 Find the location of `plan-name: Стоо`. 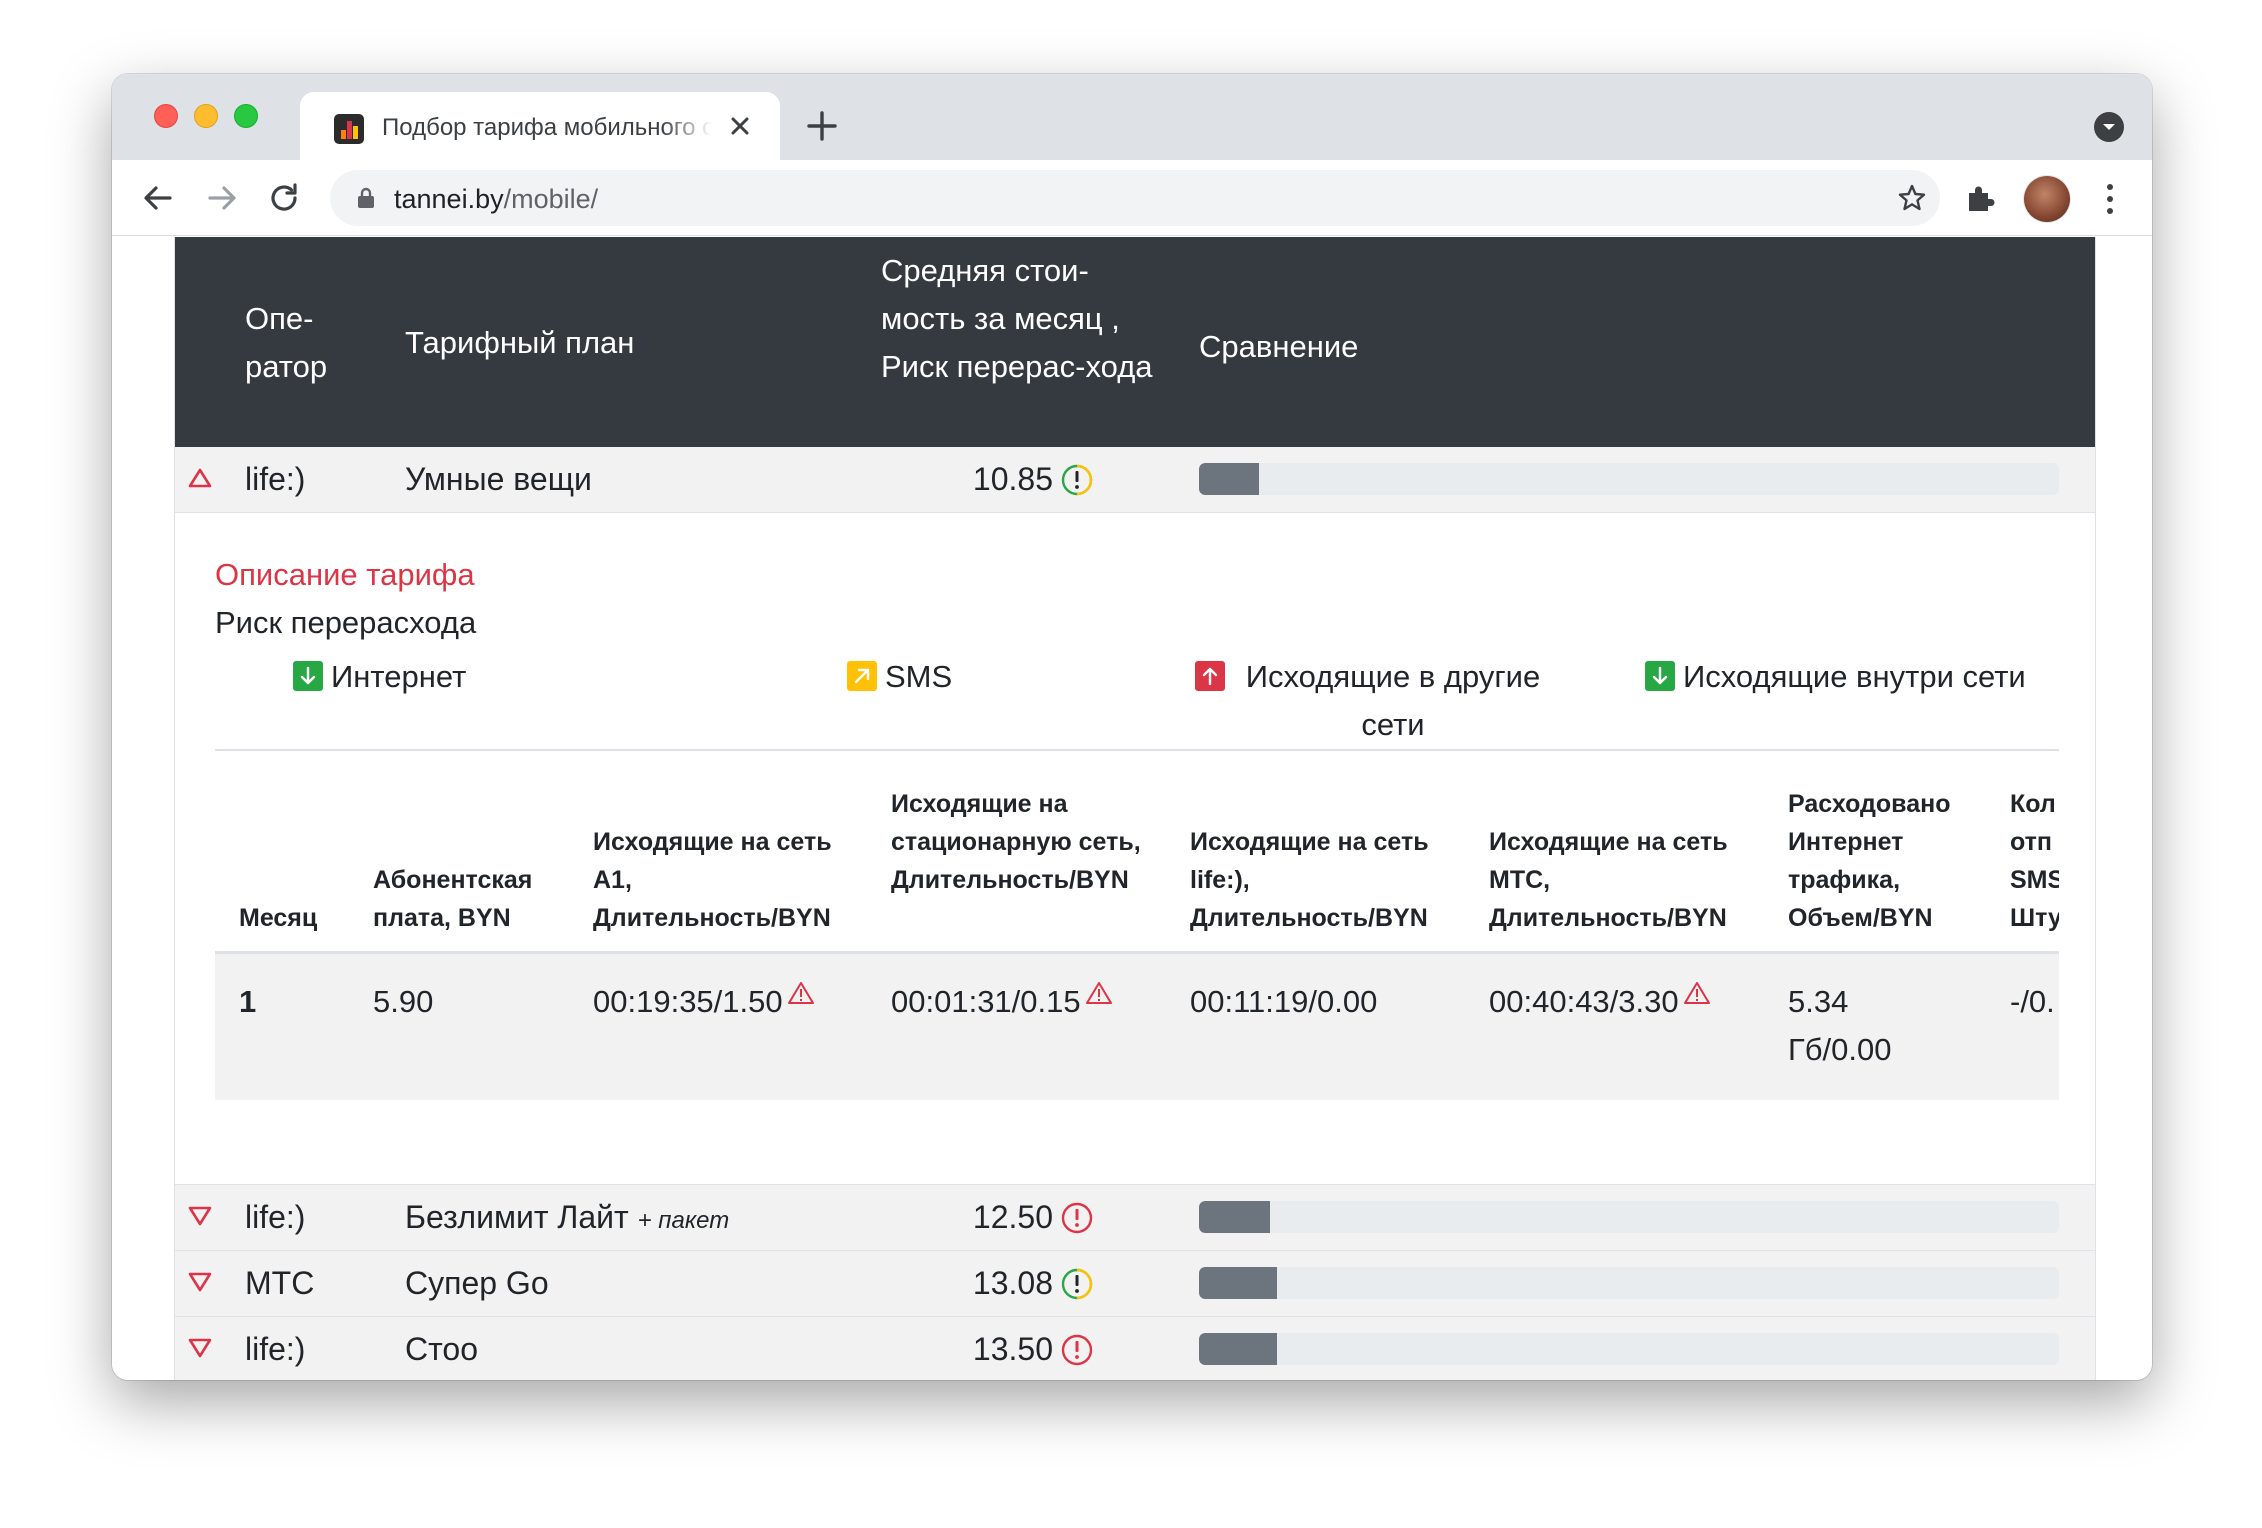

plan-name: Стоо is located at coordinates (441, 1349).